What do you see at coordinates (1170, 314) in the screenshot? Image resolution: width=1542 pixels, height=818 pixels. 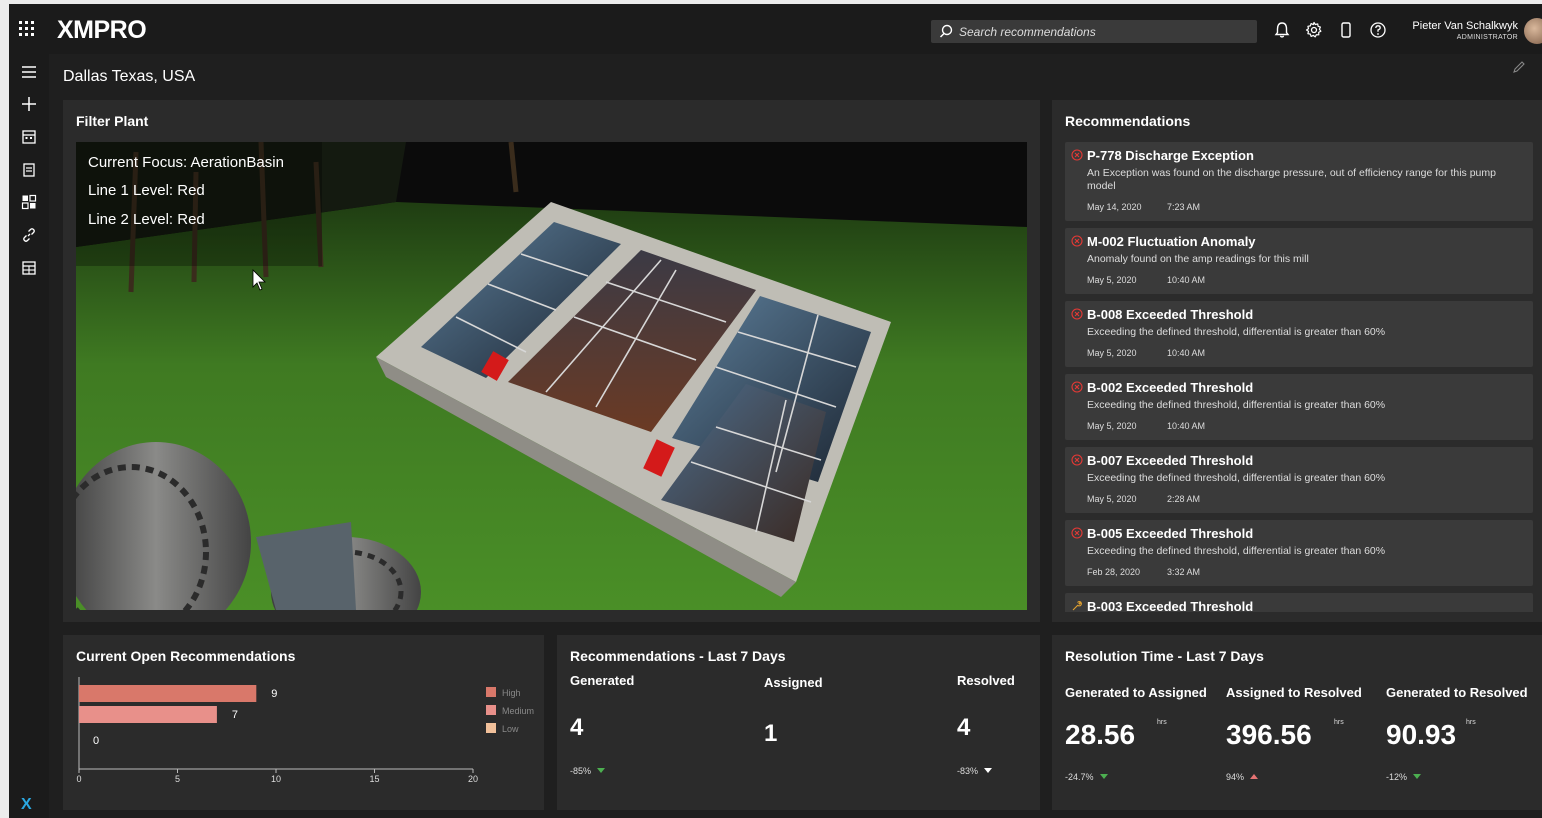 I see `rec-title: B-008 Exceeded Threshold` at bounding box center [1170, 314].